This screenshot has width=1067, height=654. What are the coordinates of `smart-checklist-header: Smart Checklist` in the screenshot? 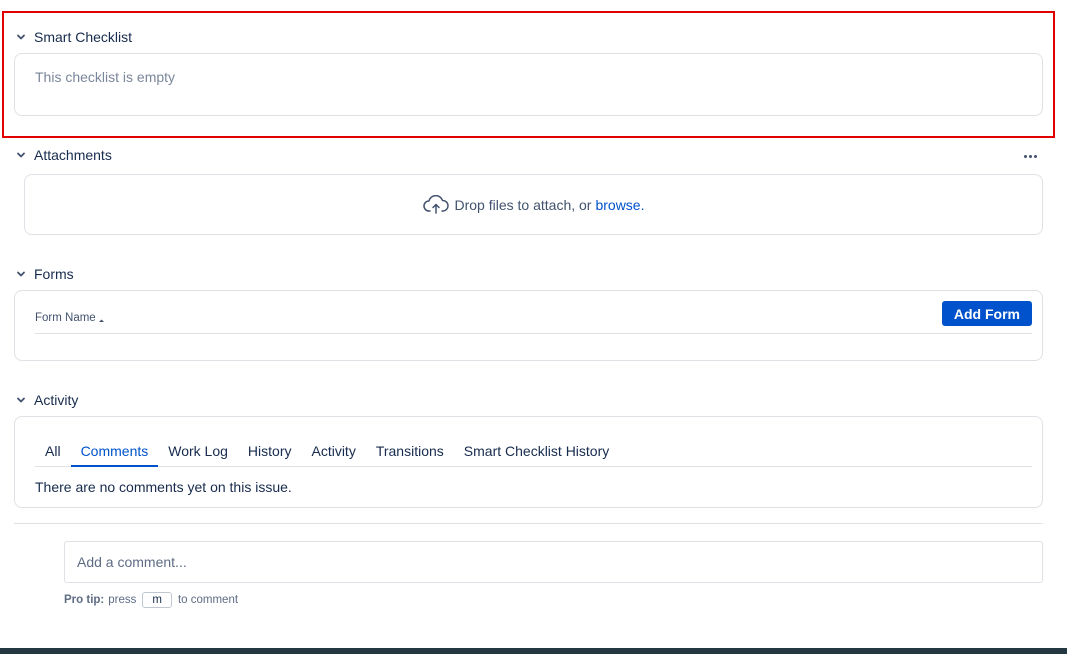 It's located at (73, 37).